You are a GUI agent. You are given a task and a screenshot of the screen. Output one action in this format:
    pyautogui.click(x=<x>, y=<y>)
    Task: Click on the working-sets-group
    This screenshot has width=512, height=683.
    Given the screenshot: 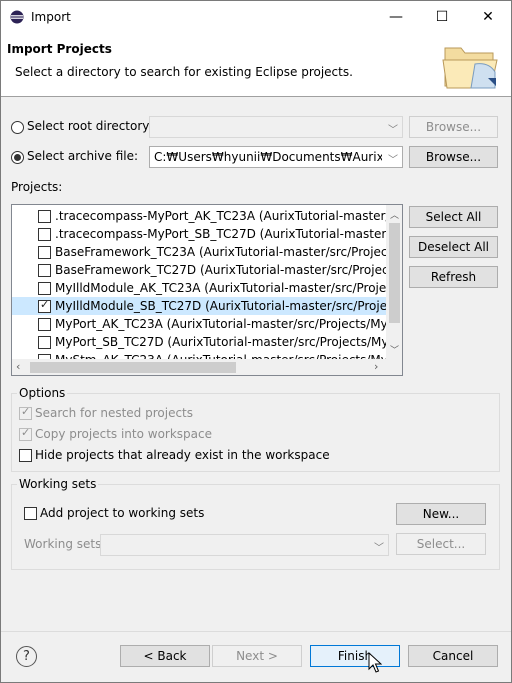 What is the action you would take?
    pyautogui.click(x=255, y=527)
    